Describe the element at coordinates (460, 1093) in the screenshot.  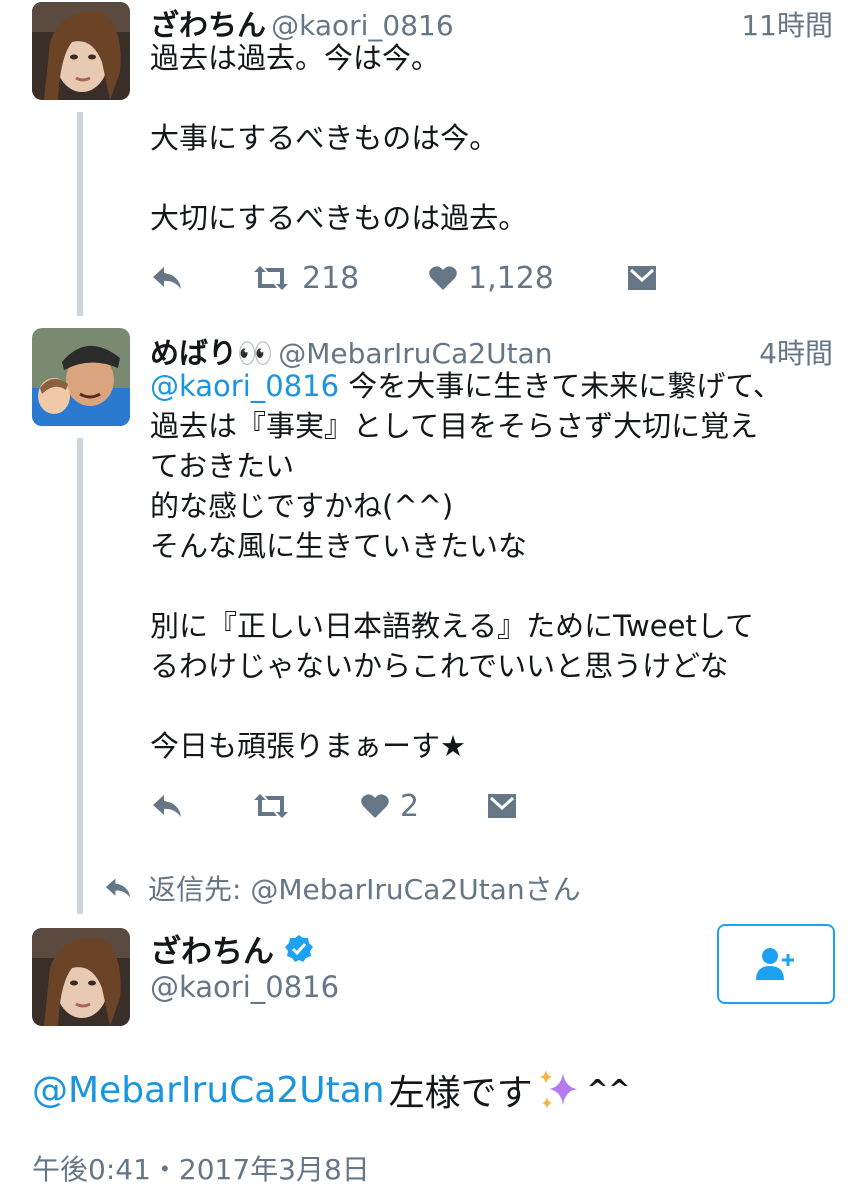
I see `tweet-text: 左様です` at that location.